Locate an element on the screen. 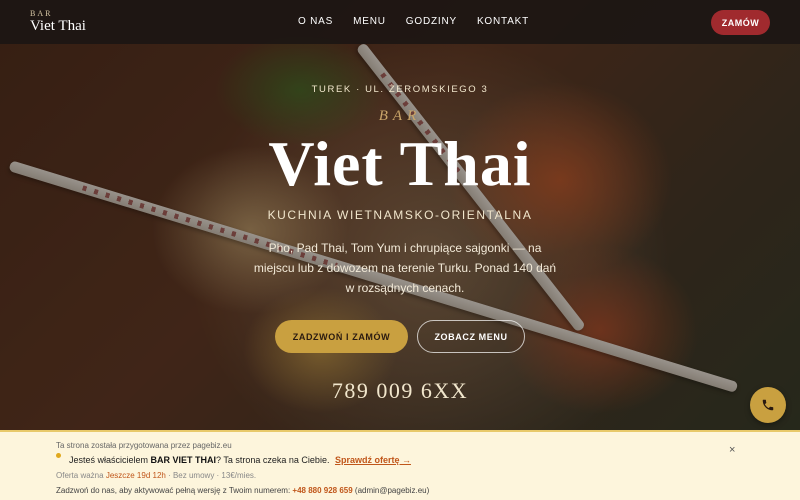 The width and height of the screenshot is (800, 500). offer-terms: · Bez umowy · 13€/mies. is located at coordinates (211, 475).